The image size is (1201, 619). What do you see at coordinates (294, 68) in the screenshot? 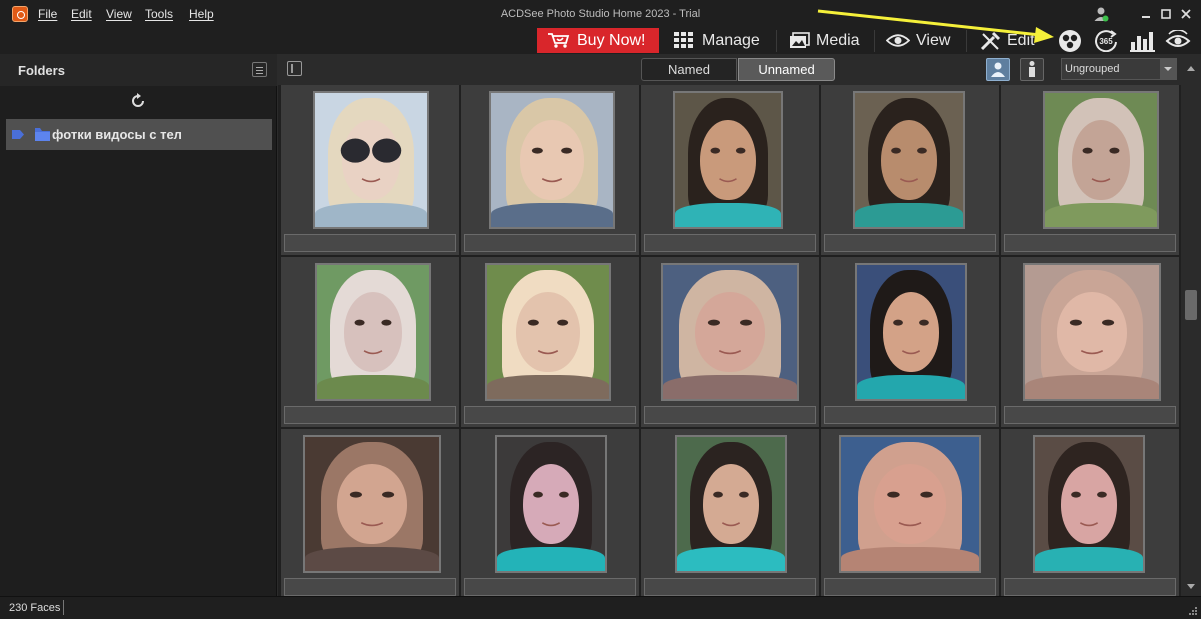
I see `panel-toggle-icon` at bounding box center [294, 68].